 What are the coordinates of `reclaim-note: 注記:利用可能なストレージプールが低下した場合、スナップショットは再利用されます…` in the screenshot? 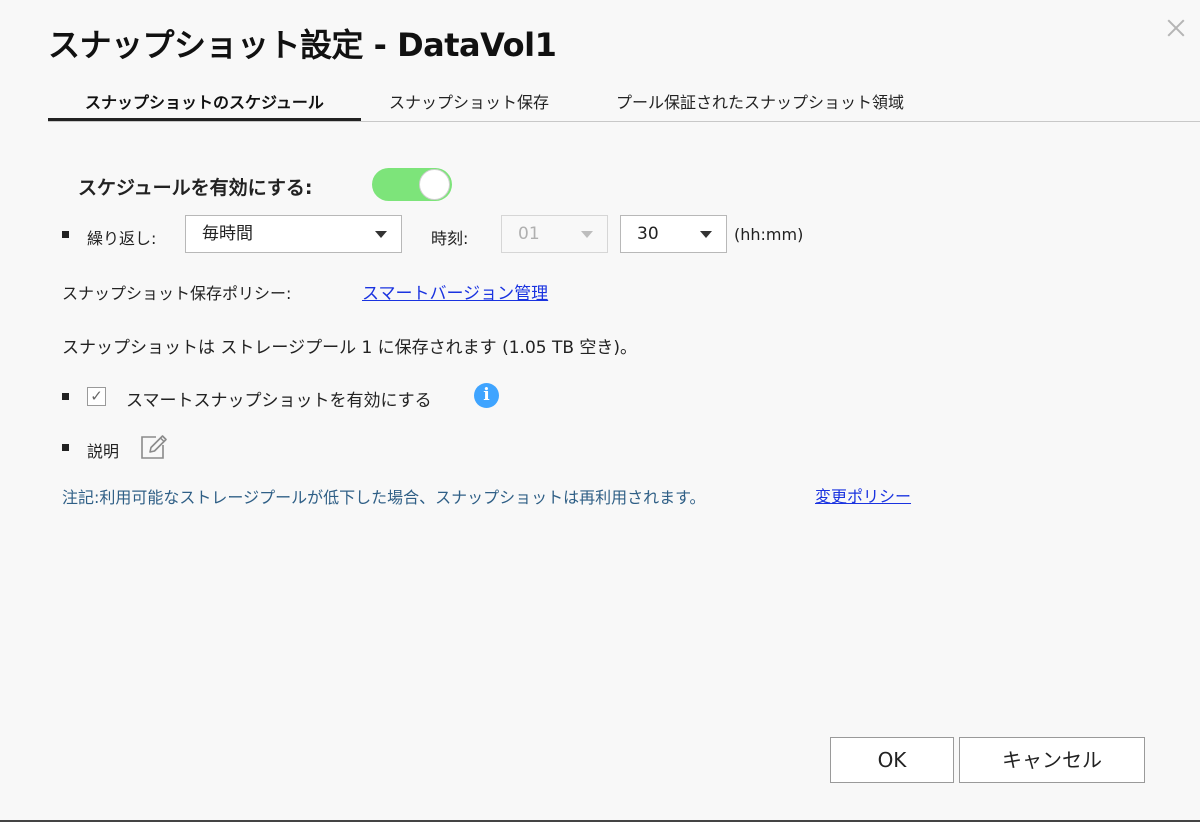 It's located at (384, 497).